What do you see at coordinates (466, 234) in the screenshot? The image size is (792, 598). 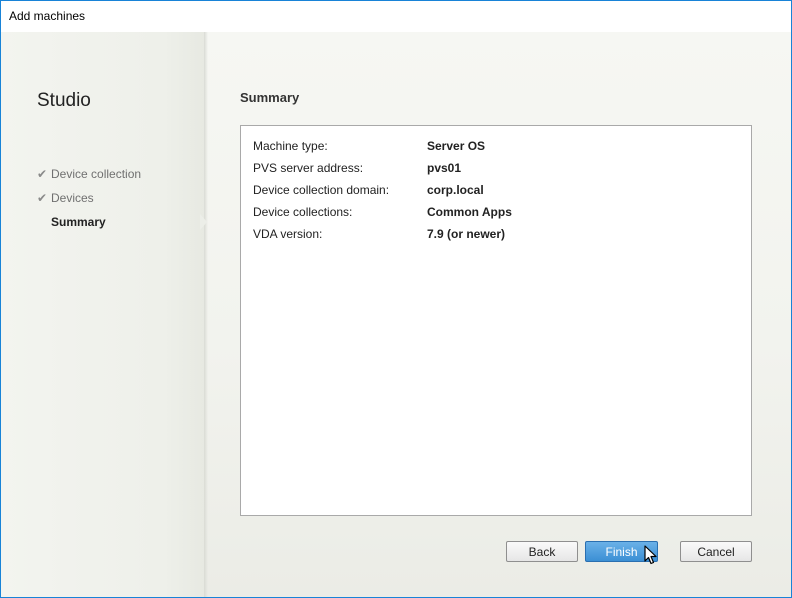 I see `summary-value: 7.9 (or newer)` at bounding box center [466, 234].